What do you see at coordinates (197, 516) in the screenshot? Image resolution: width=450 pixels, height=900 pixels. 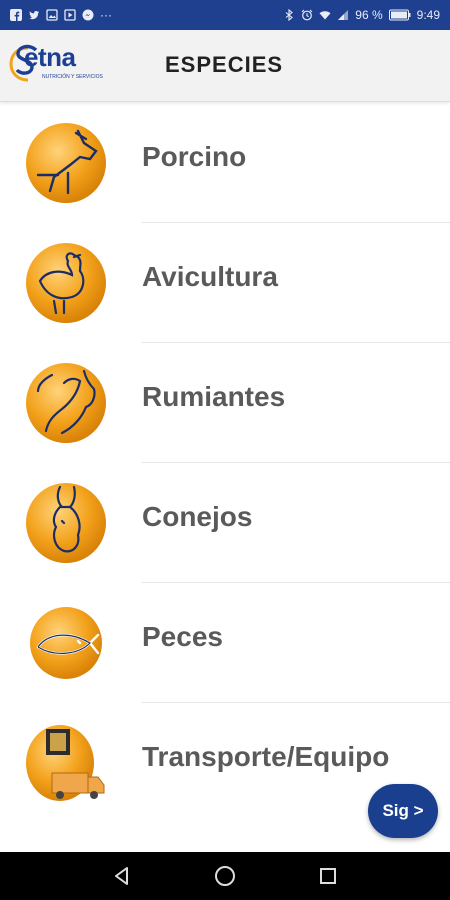 I see `species-label: Conejos` at bounding box center [197, 516].